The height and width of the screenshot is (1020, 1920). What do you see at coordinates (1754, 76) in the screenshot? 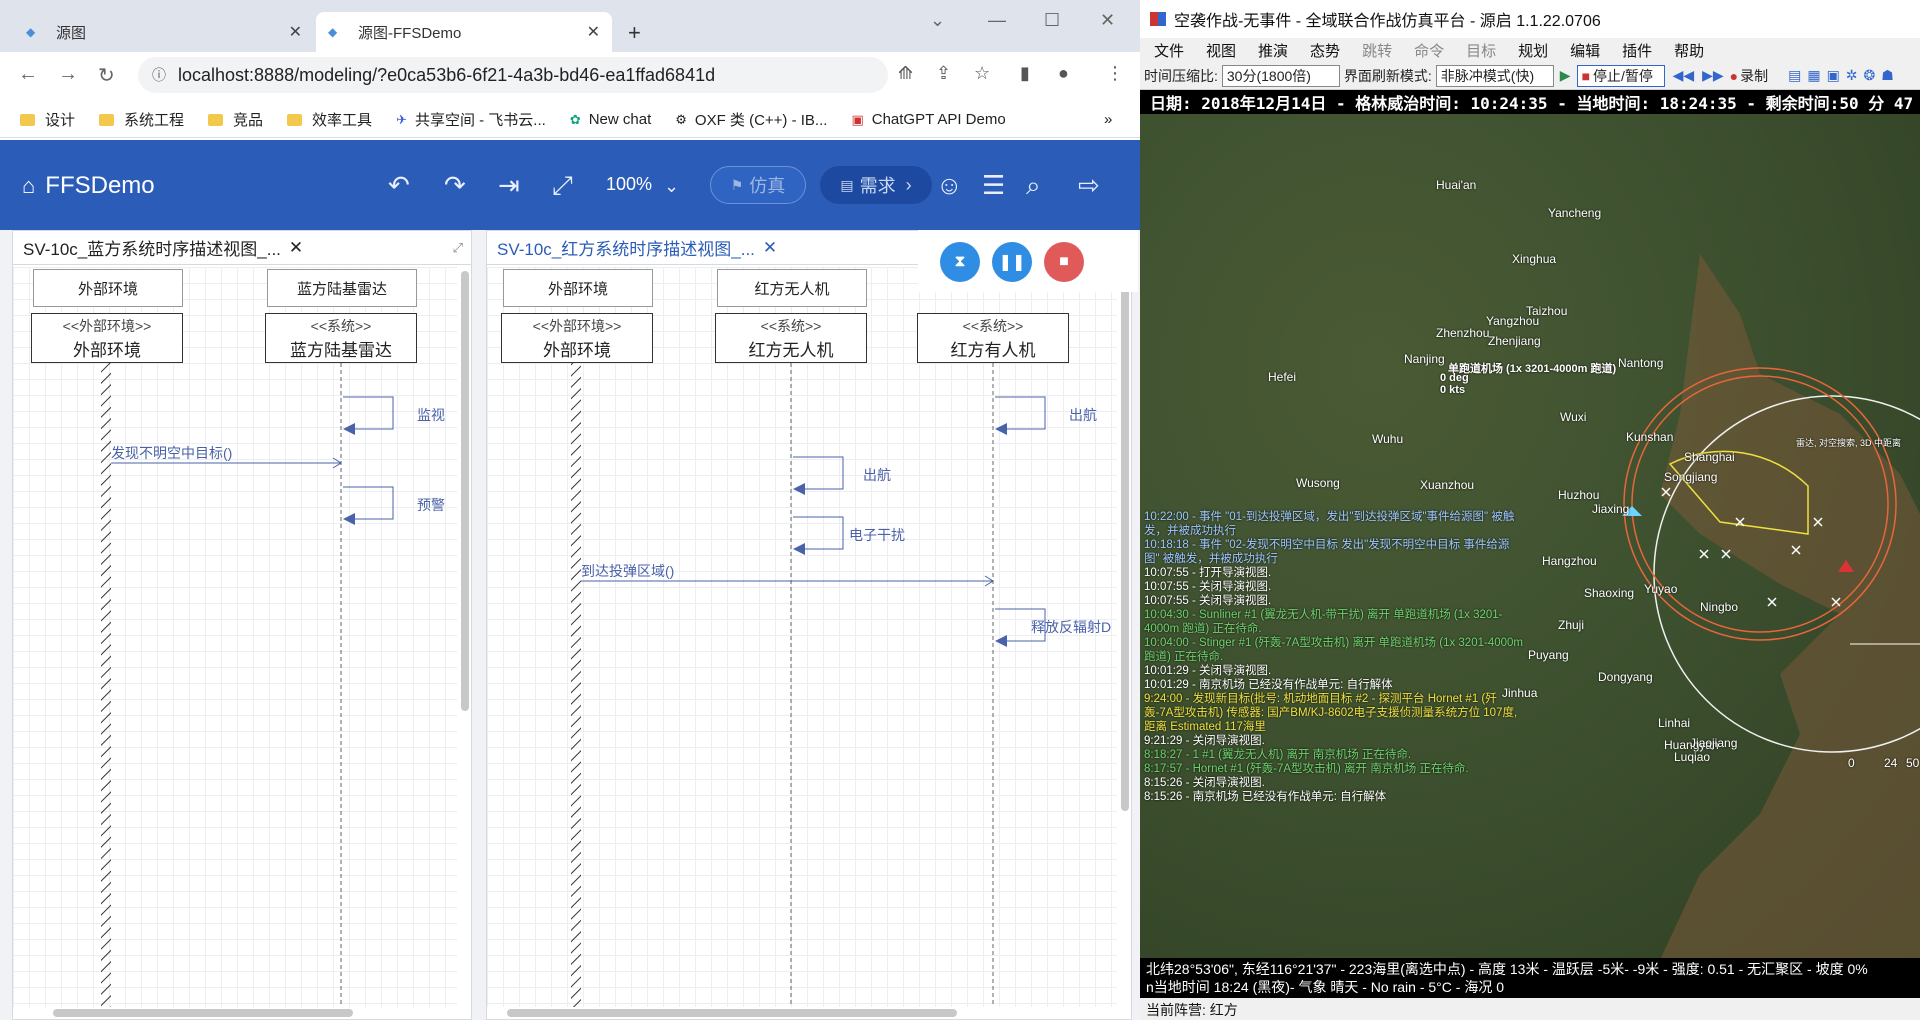
I see `record-label: 录制` at bounding box center [1754, 76].